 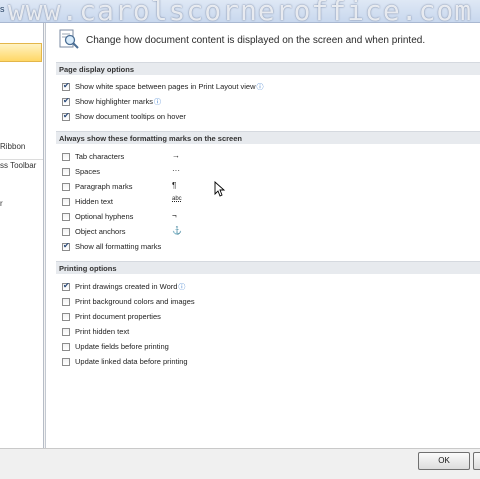 What do you see at coordinates (22, 235) in the screenshot?
I see `options-sidebar: Ribbon ss Toolbar r` at bounding box center [22, 235].